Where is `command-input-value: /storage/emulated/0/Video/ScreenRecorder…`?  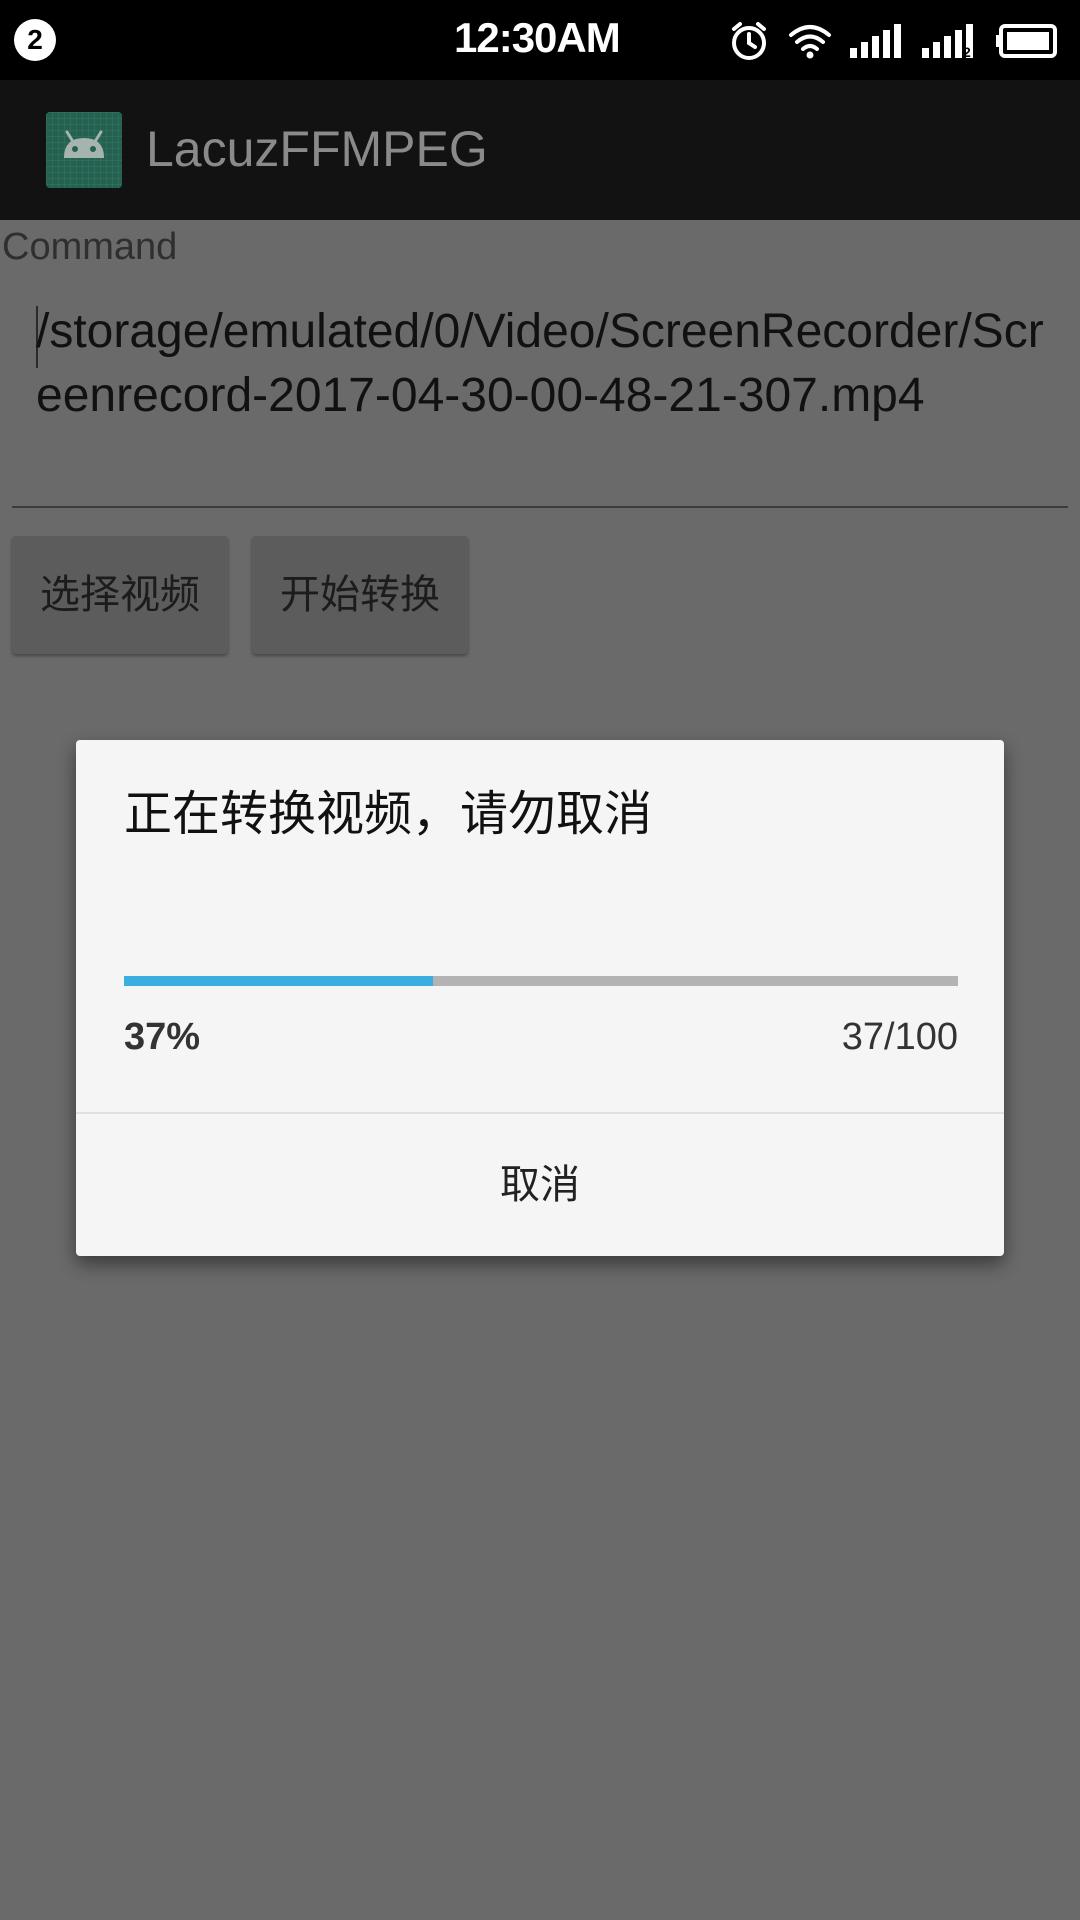
command-input-value: /storage/emulated/0/Video/ScreenRecorder… is located at coordinates (540, 363).